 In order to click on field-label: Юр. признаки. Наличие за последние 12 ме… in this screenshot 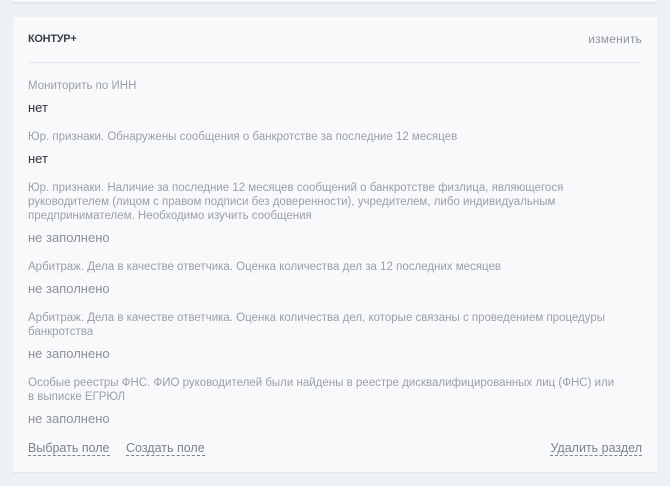, I will do `click(296, 202)`.